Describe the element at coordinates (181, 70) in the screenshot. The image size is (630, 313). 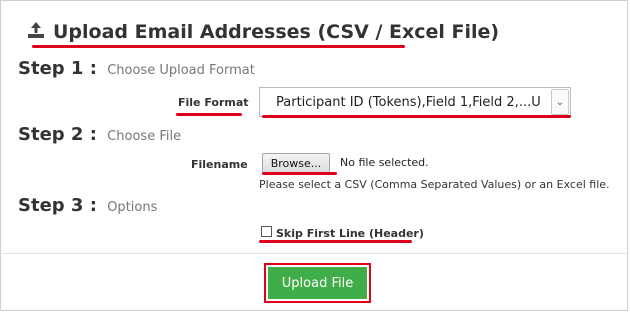
I see `step-1-subtitle: Choose Upload Format` at that location.